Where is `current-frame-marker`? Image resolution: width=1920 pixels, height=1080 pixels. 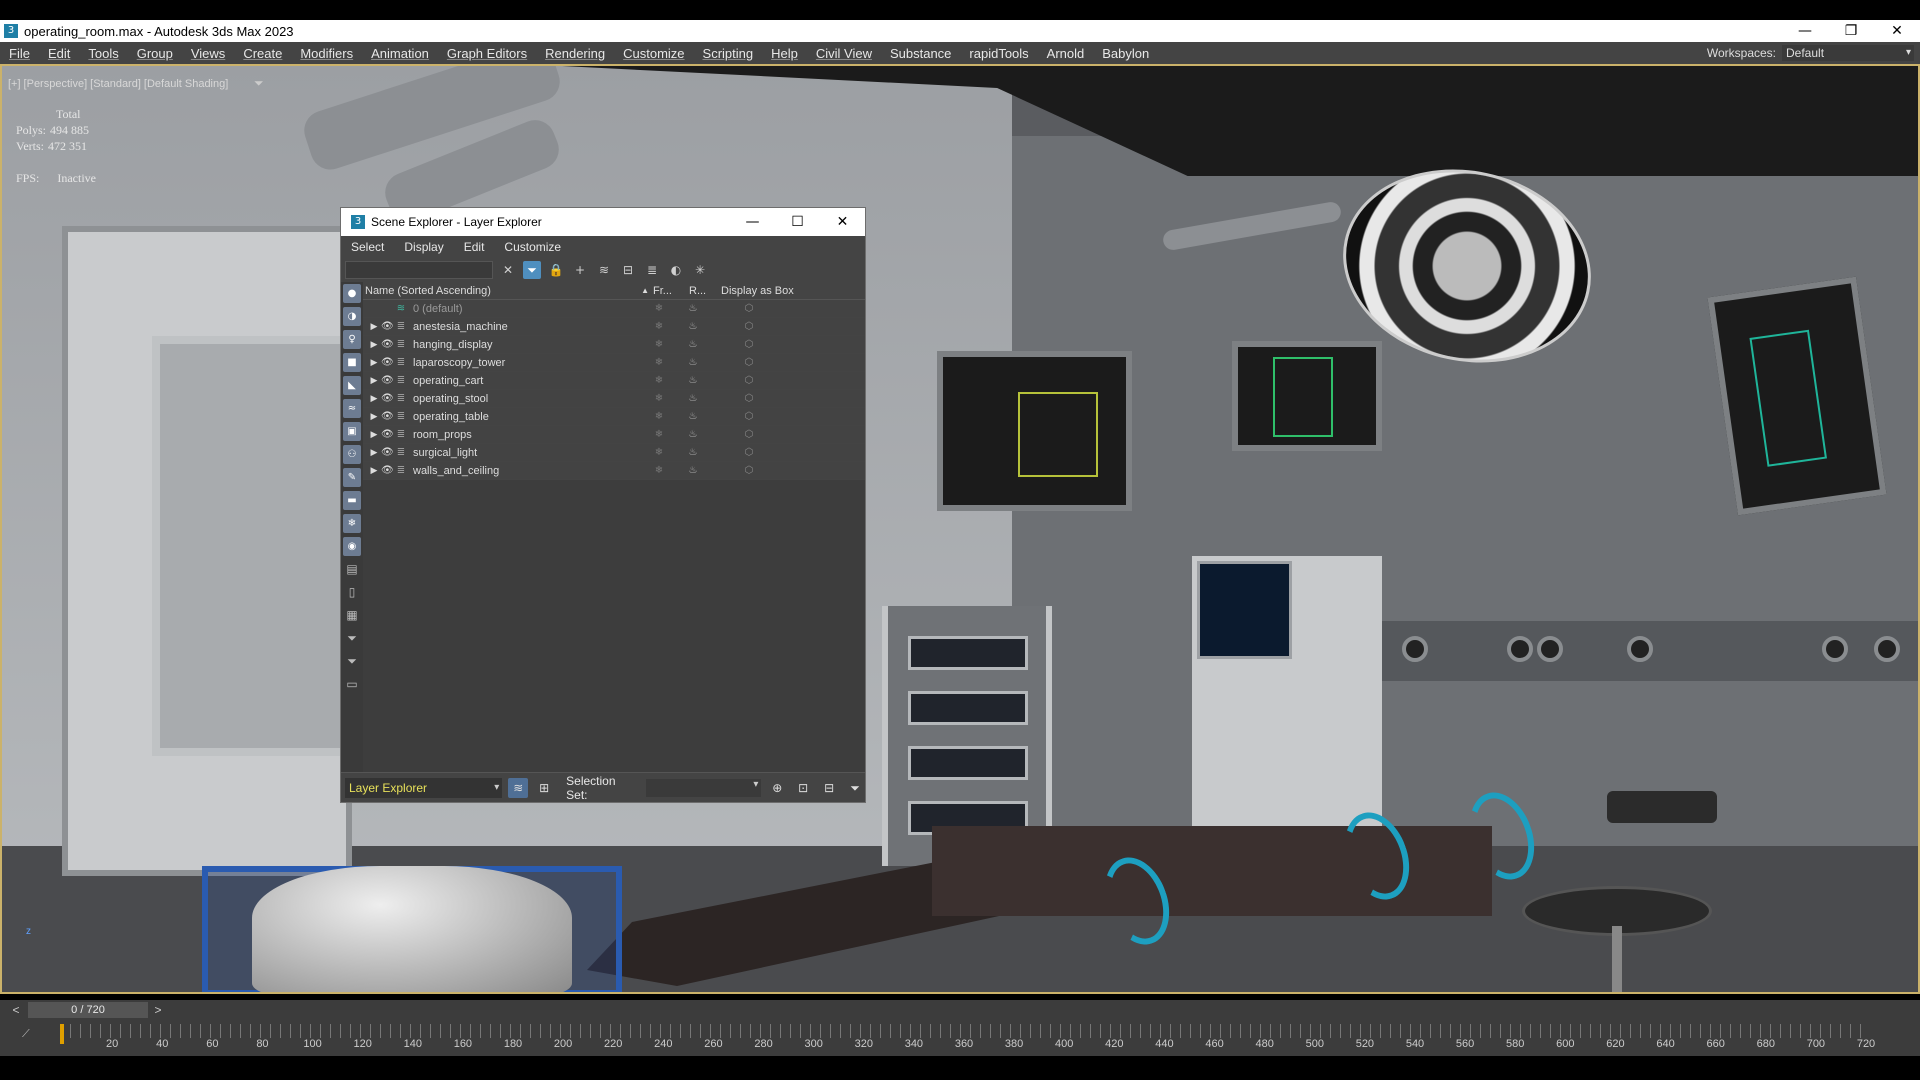 current-frame-marker is located at coordinates (62, 1034).